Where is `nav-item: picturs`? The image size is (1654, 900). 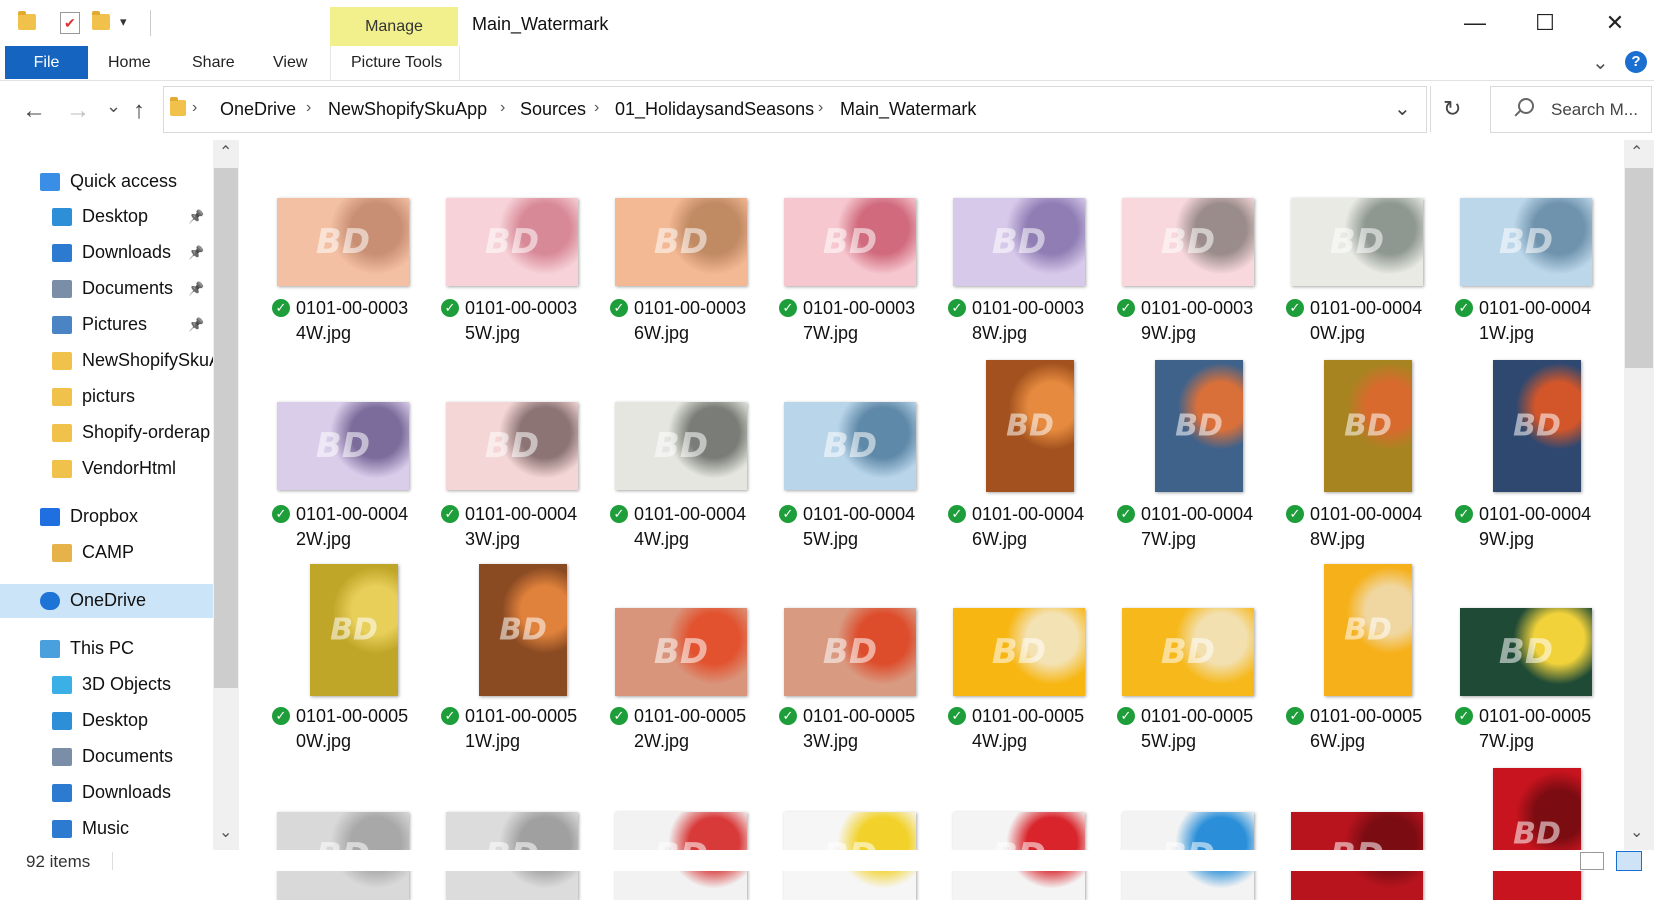 nav-item: picturs is located at coordinates (106, 397).